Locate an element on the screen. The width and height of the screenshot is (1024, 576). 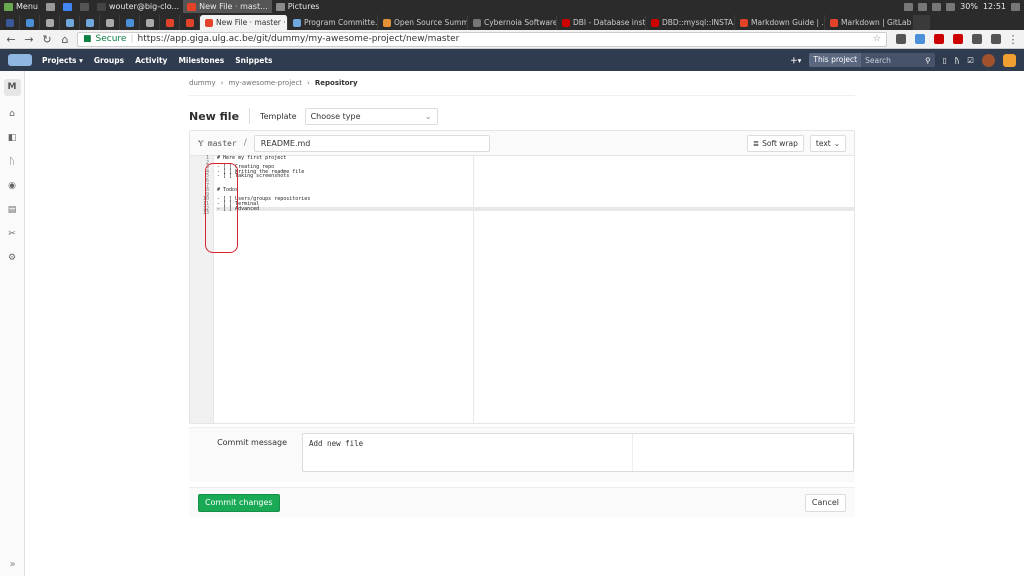
nav-milestones: Milestones is located at coordinates (201, 60).